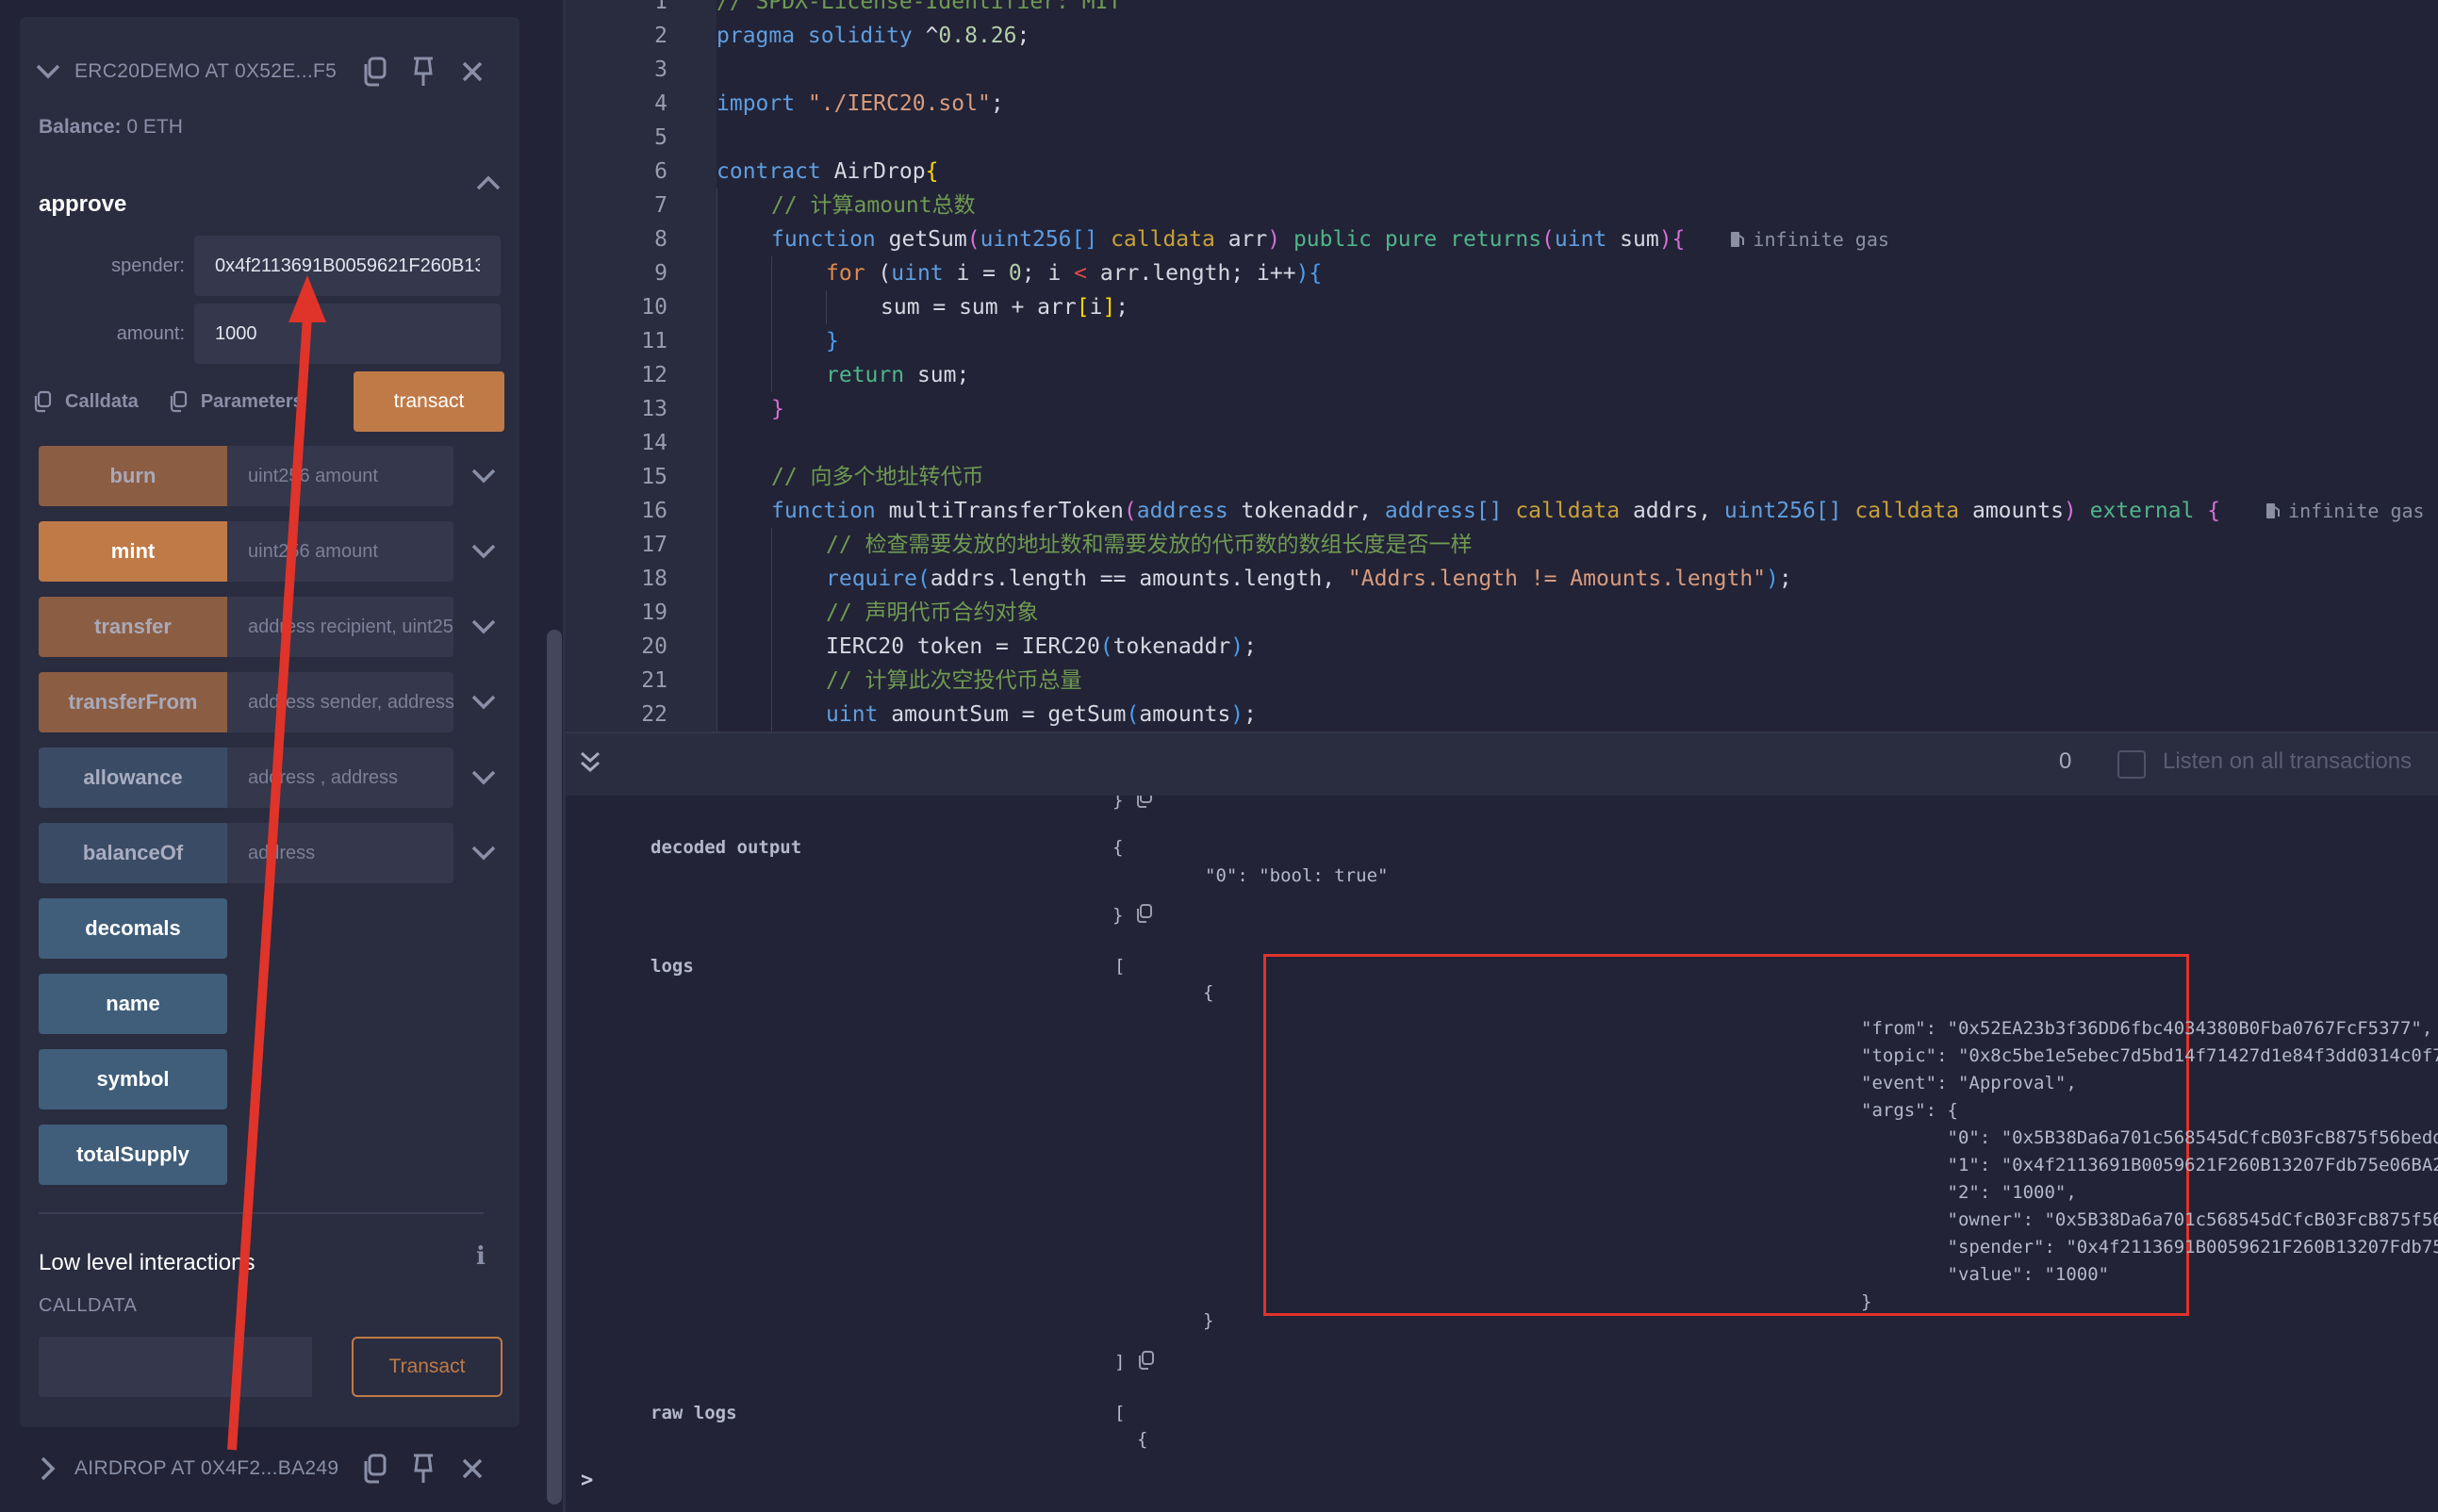 The height and width of the screenshot is (1512, 2438). What do you see at coordinates (654, 545) in the screenshot?
I see `line-number: 17` at bounding box center [654, 545].